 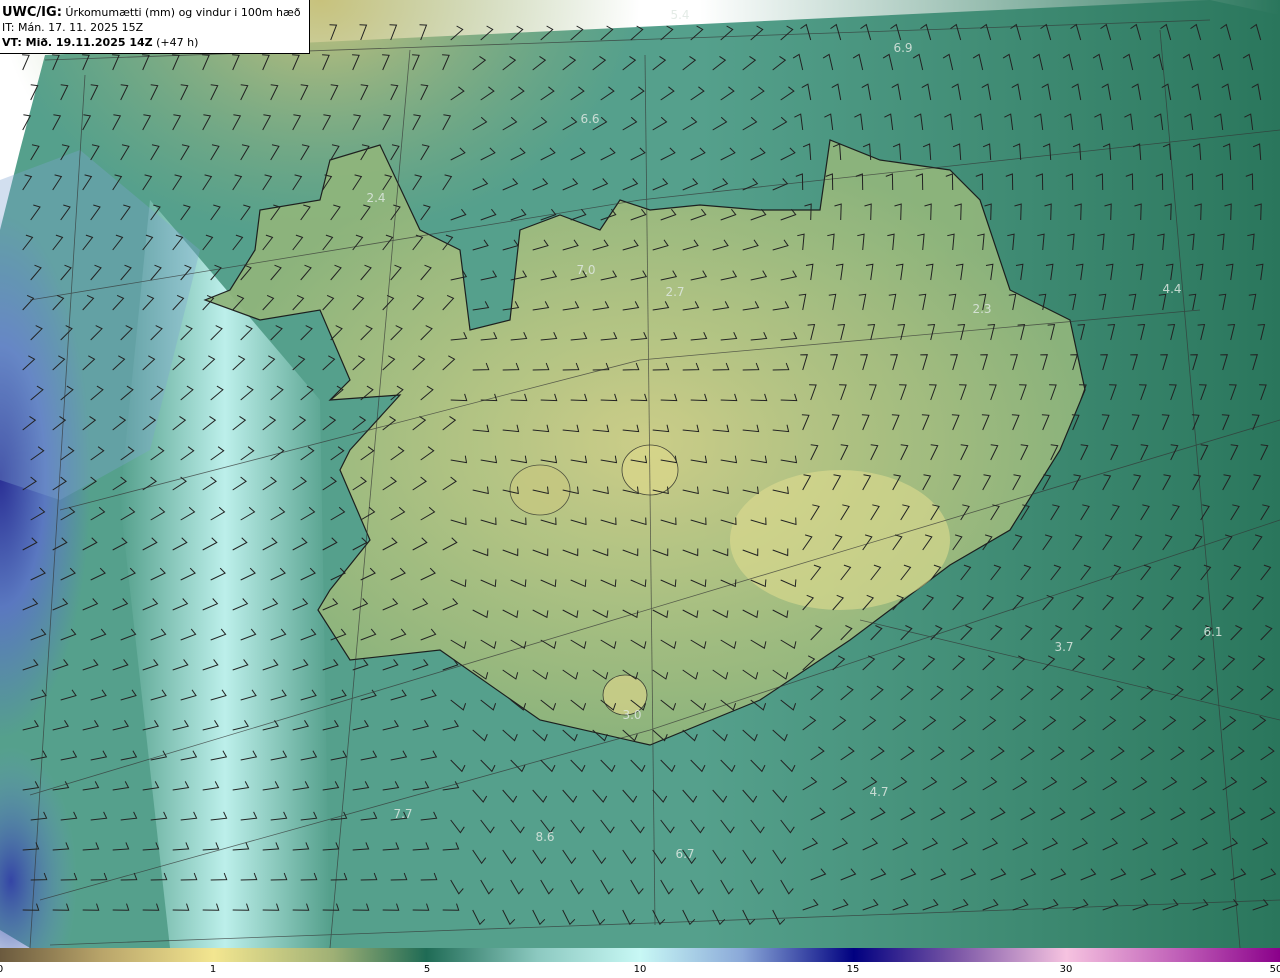 I want to click on model-name: UWC/IG:, so click(x=32, y=12).